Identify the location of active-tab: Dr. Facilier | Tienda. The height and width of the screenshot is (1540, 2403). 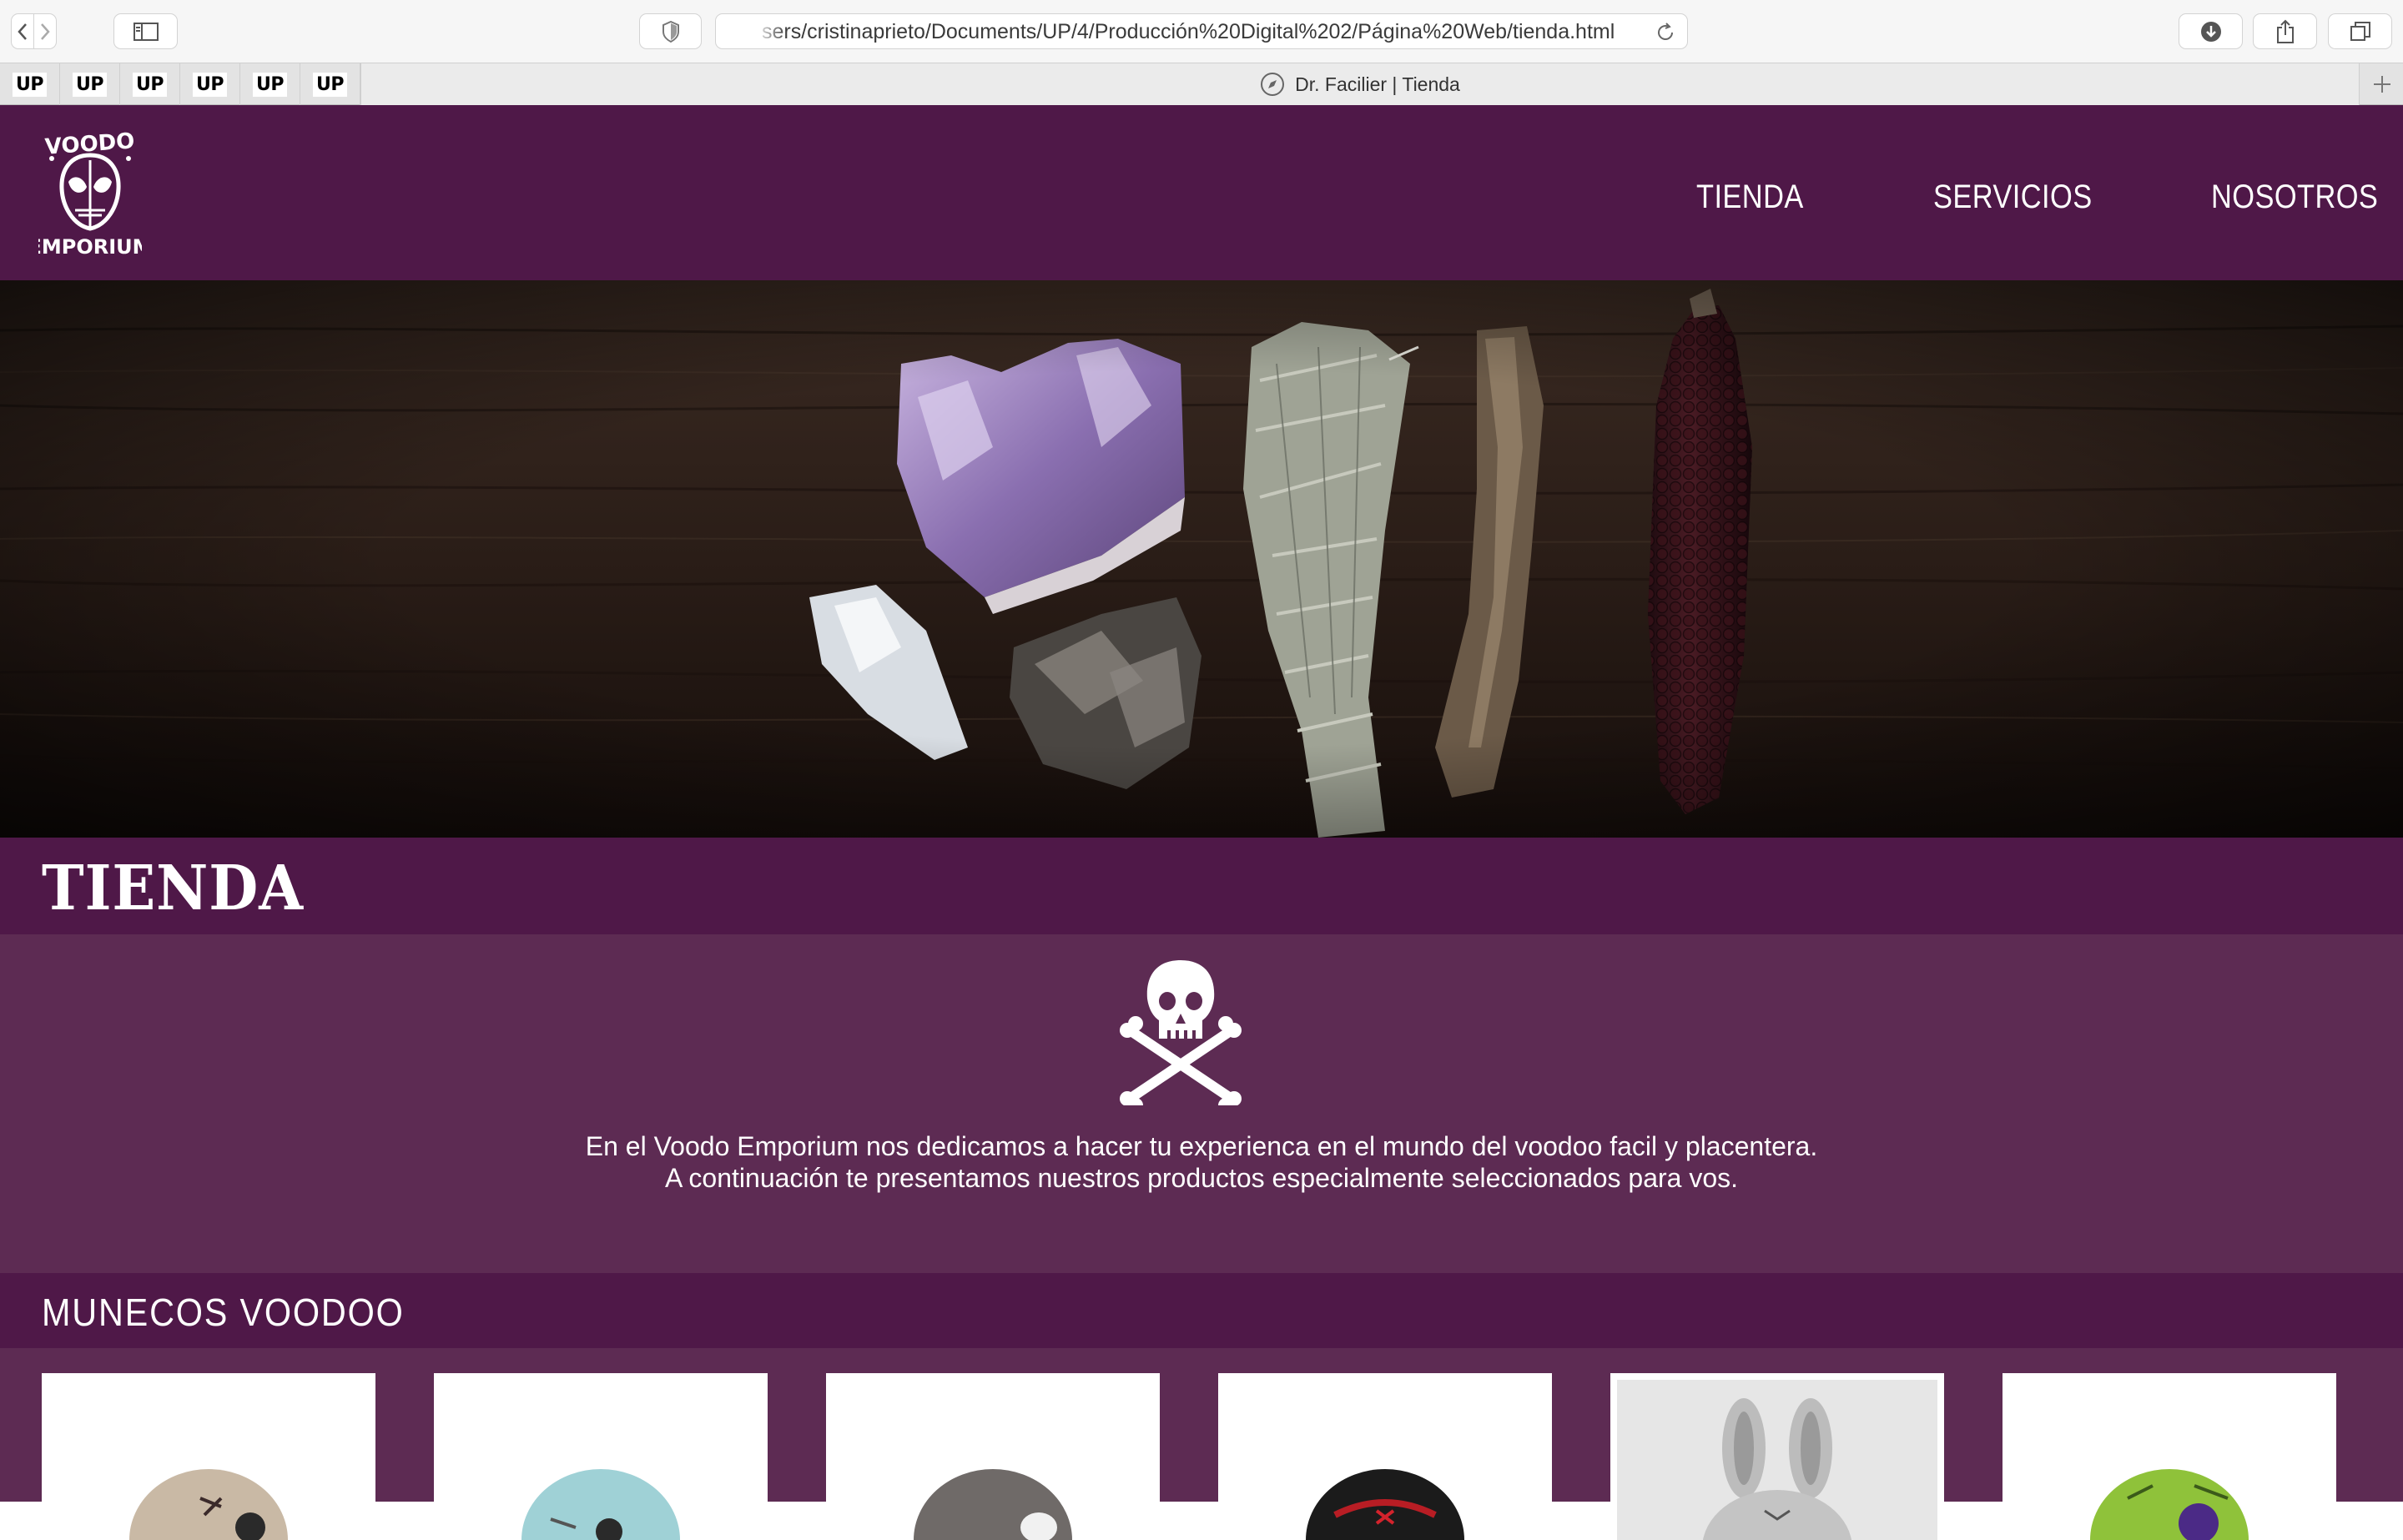
(1360, 84).